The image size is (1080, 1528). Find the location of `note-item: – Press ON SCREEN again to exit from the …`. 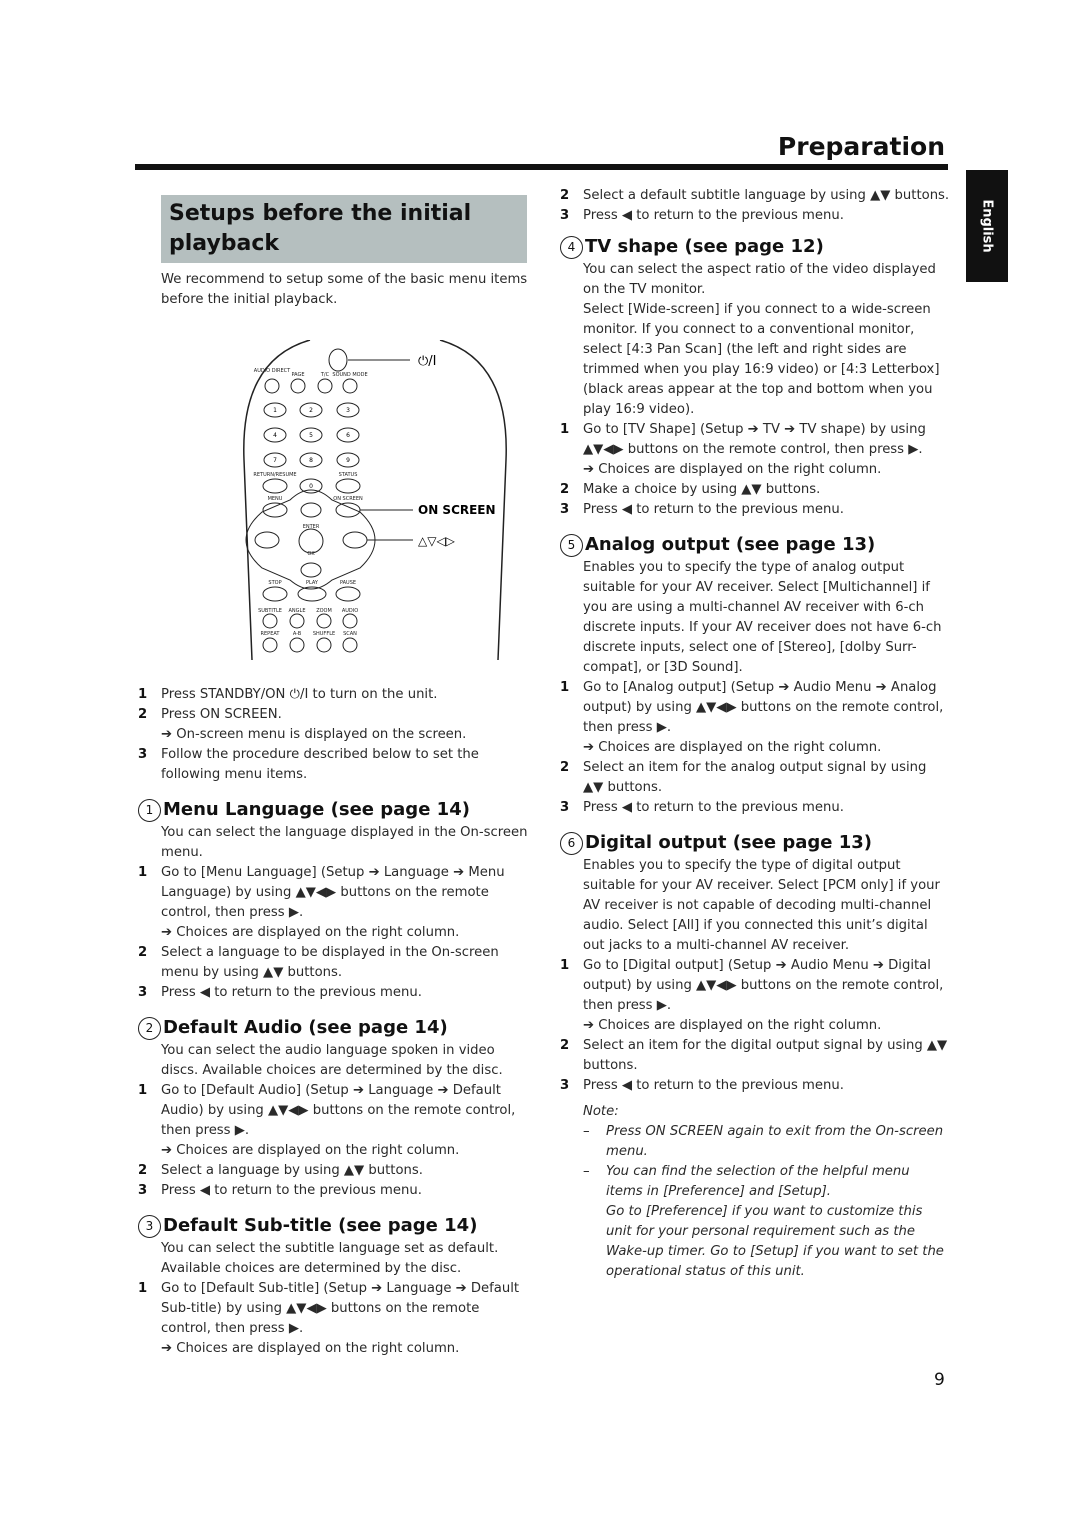

note-item: – Press ON SCREEN again to exit from the … is located at coordinates (763, 1141).